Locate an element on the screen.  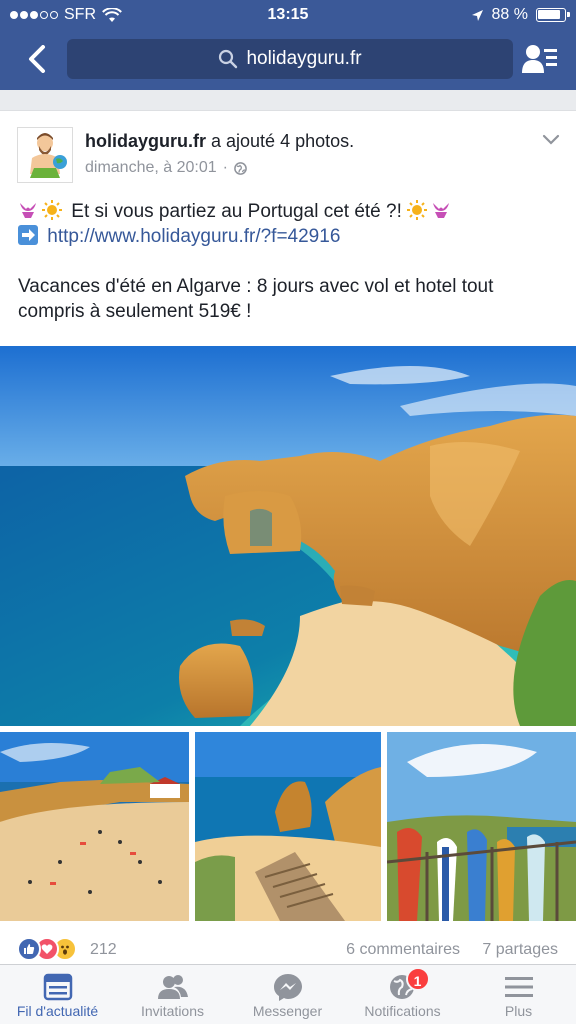
reaction-count: 212 is located at coordinates (103, 950).